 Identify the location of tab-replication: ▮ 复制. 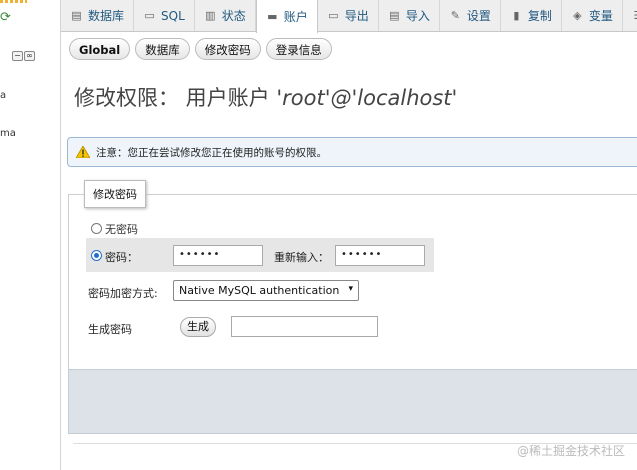
(531, 15).